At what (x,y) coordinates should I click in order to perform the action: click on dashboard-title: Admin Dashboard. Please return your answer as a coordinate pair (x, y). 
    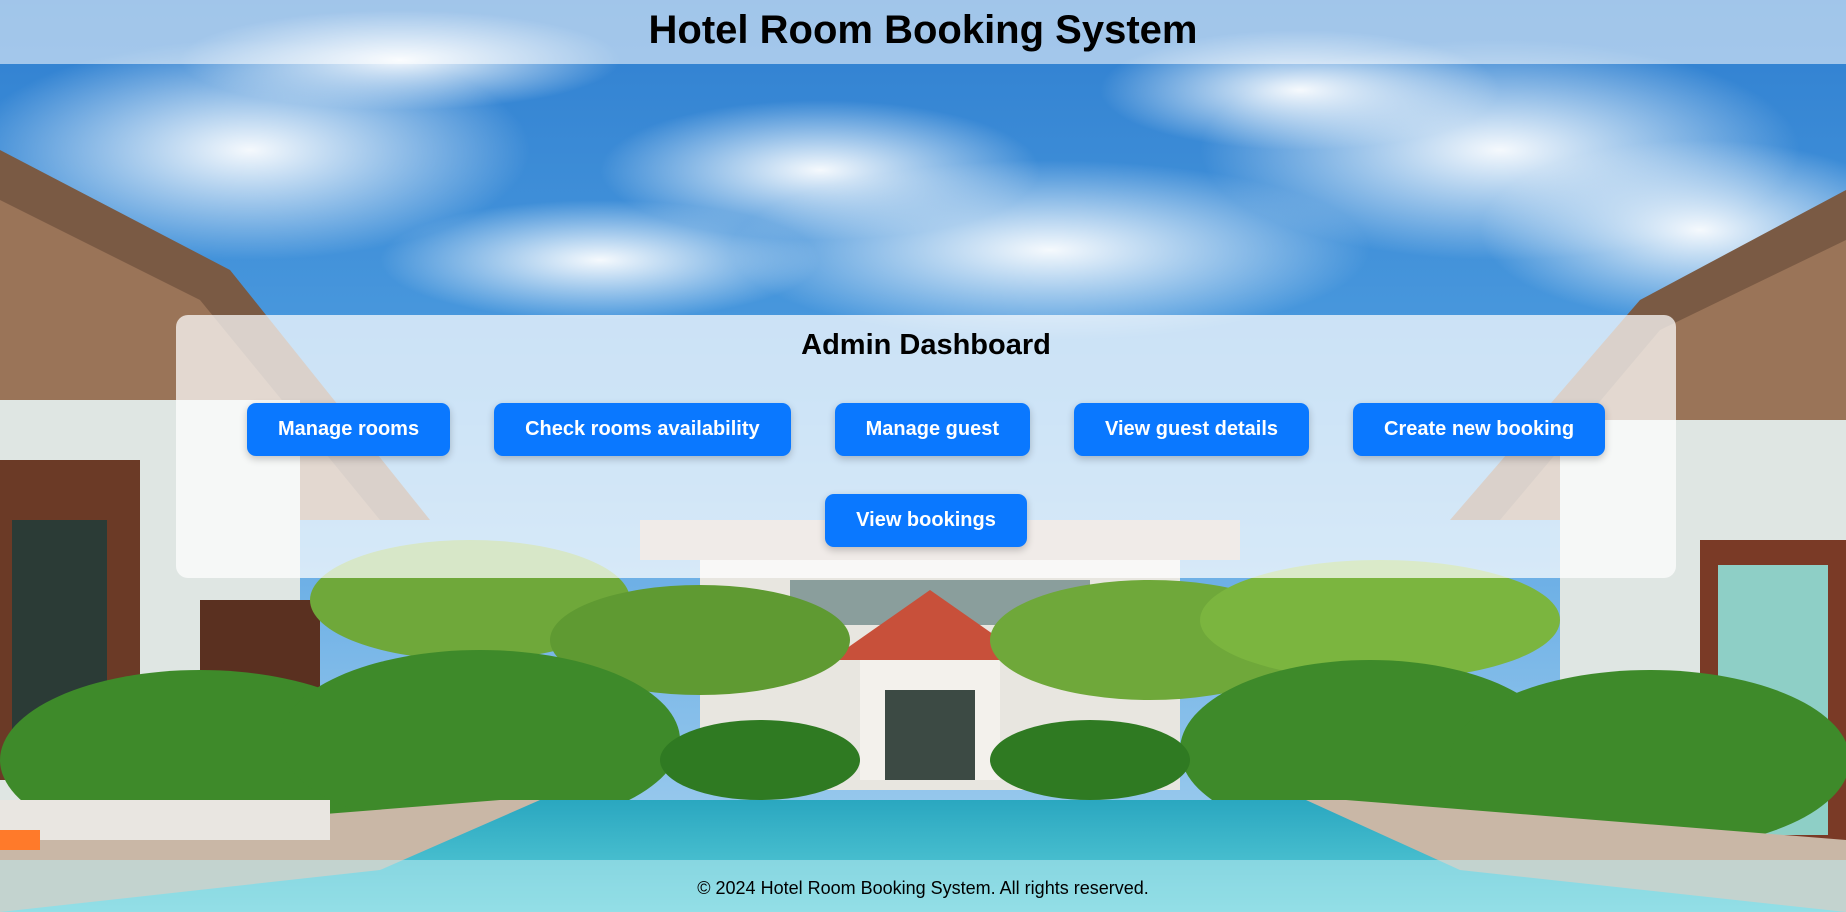
    Looking at the image, I should click on (926, 345).